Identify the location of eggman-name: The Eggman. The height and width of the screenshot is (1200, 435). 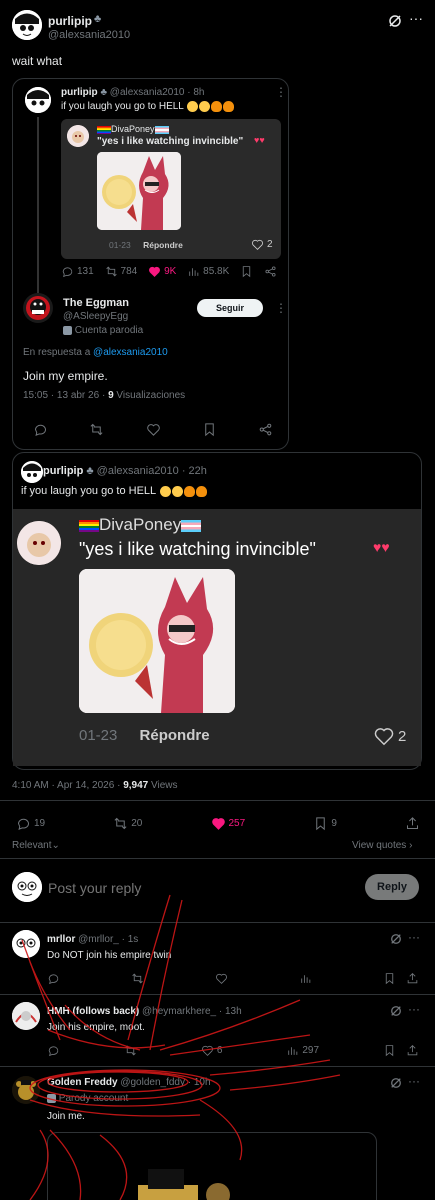
(96, 303).